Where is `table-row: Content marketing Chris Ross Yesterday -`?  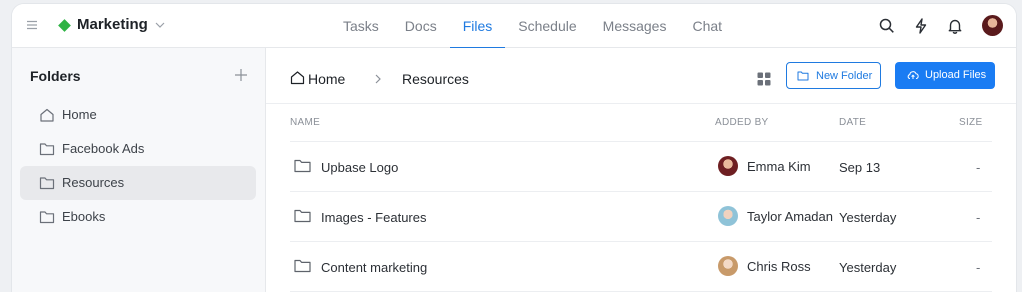 table-row: Content marketing Chris Ross Yesterday - is located at coordinates (641, 267).